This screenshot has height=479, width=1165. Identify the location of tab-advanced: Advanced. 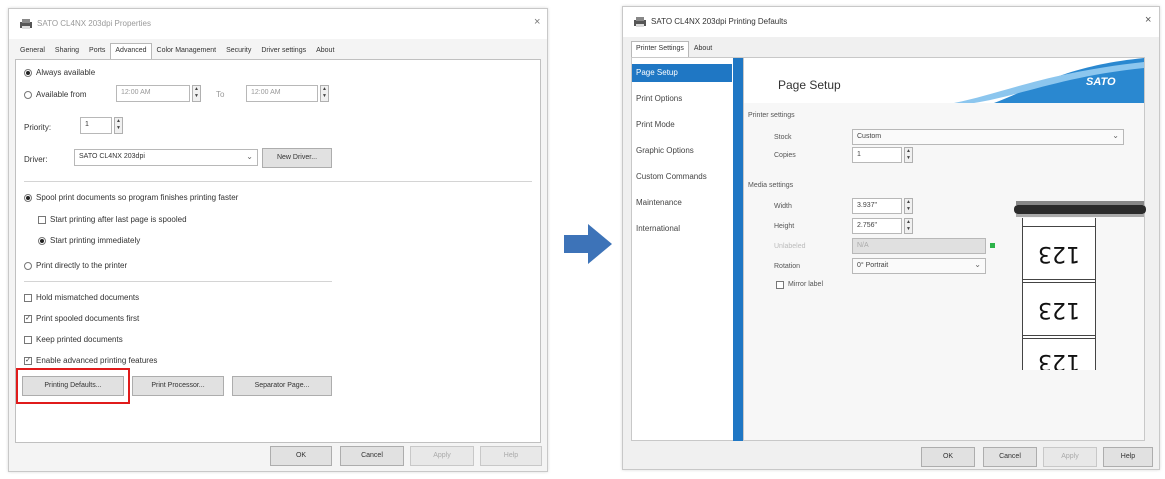
(131, 51).